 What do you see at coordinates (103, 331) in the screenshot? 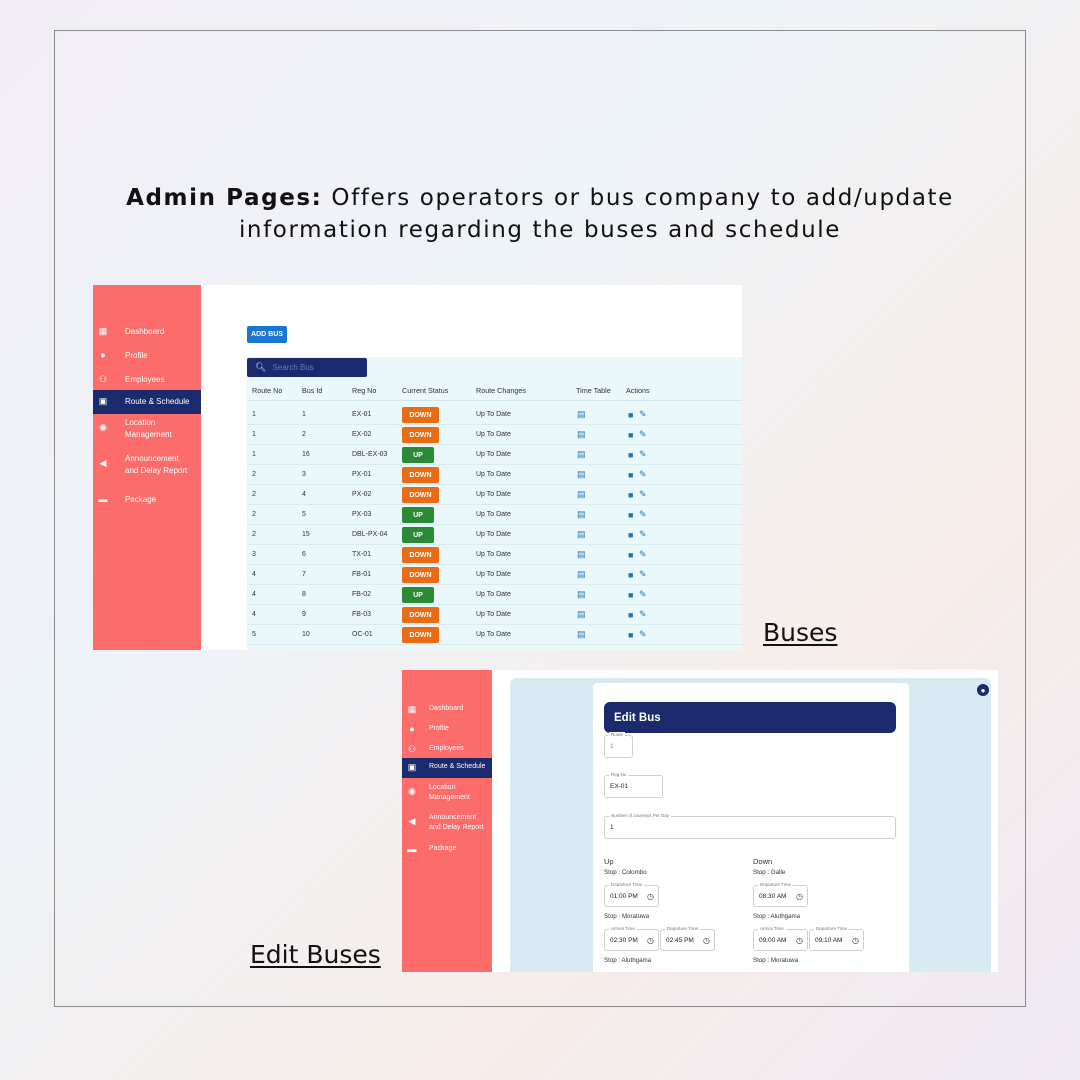
I see `dashboard-icon: ▦` at bounding box center [103, 331].